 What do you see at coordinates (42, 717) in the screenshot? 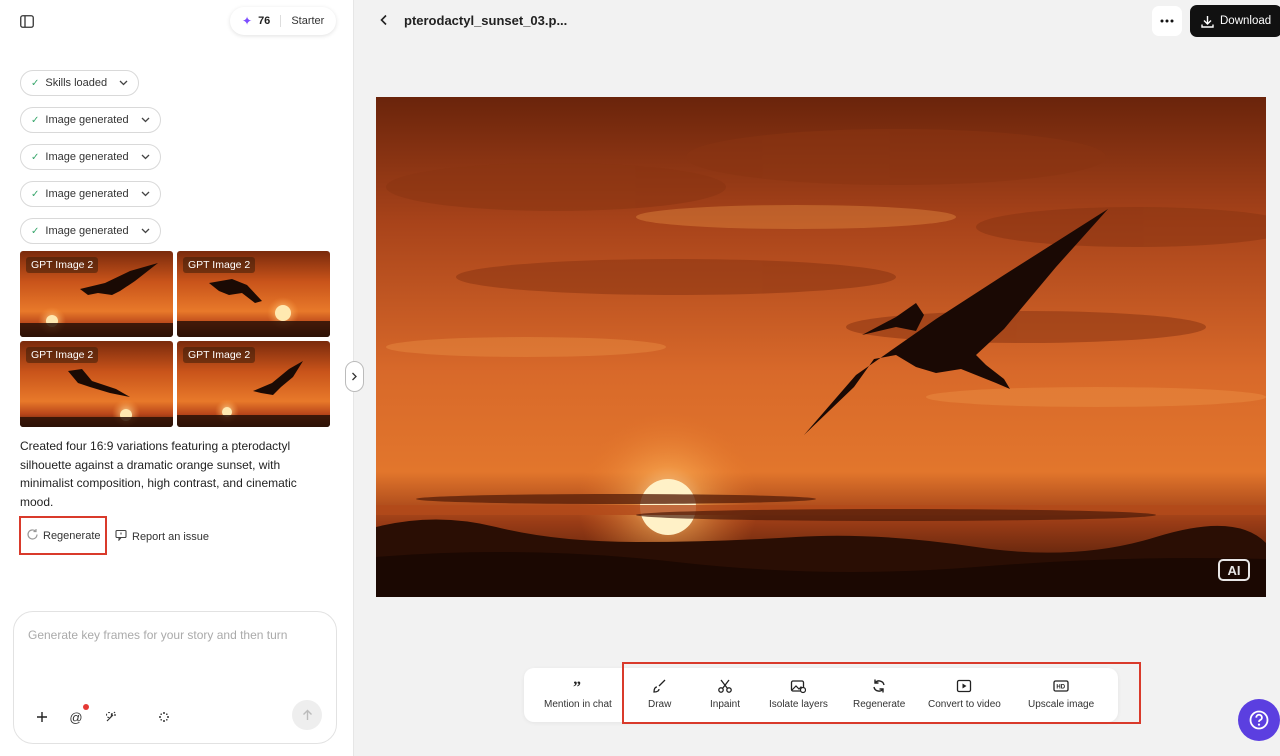
I see `plus-icon` at bounding box center [42, 717].